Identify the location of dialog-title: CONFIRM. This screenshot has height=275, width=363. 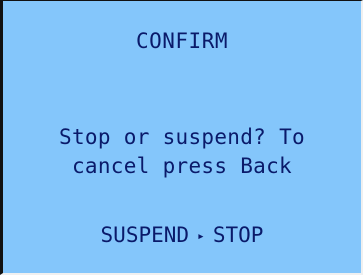
(181, 41).